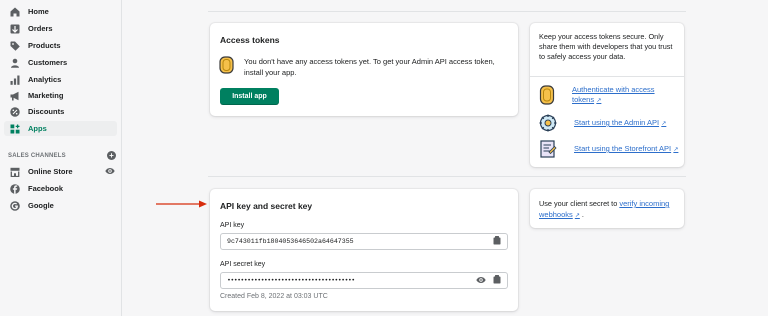 The image size is (768, 316). What do you see at coordinates (15, 188) in the screenshot?
I see `facebook-icon` at bounding box center [15, 188].